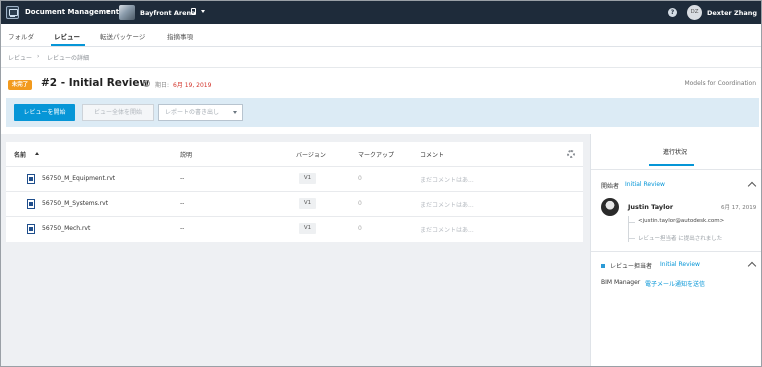  I want to click on column-header-description: 説明, so click(186, 154).